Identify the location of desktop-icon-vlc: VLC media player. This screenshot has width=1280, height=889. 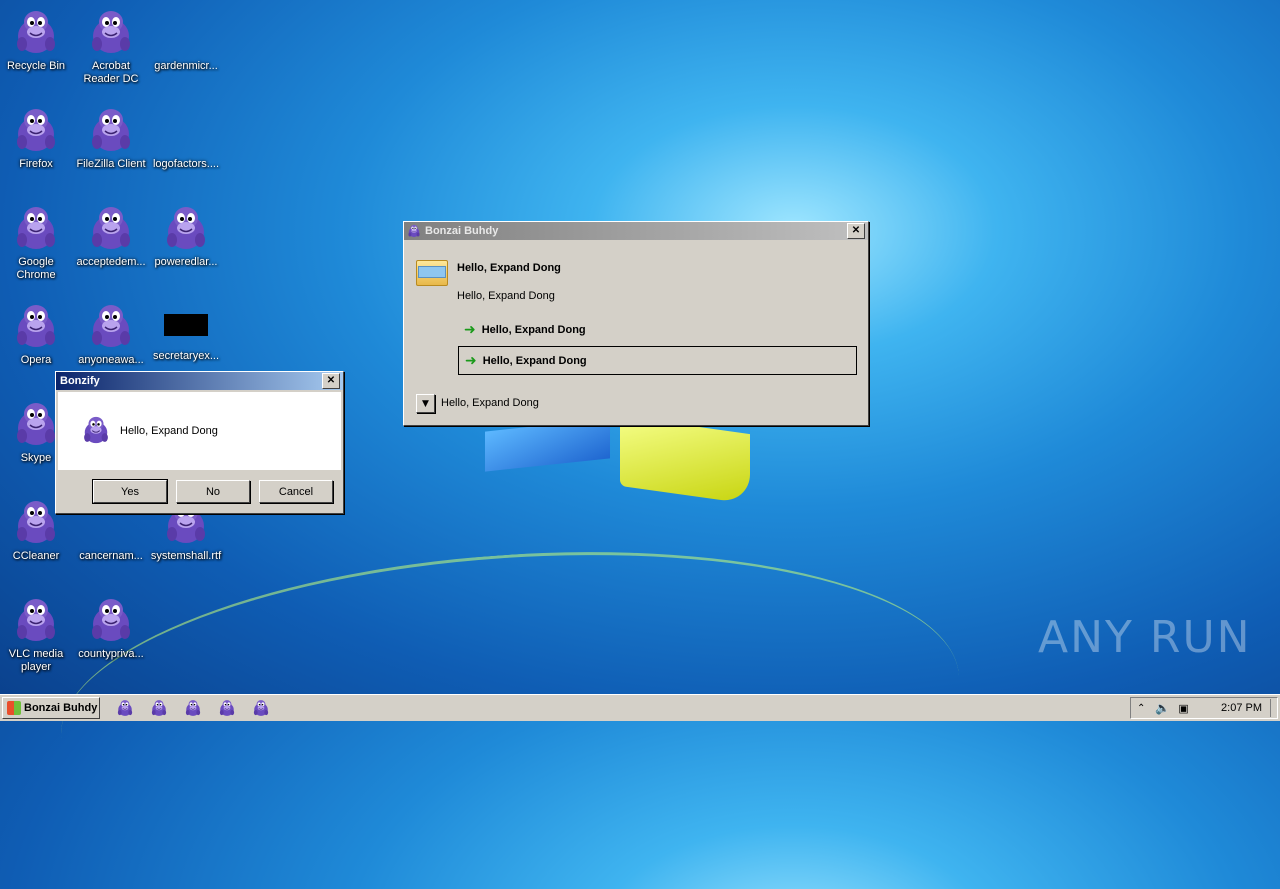
(37, 635).